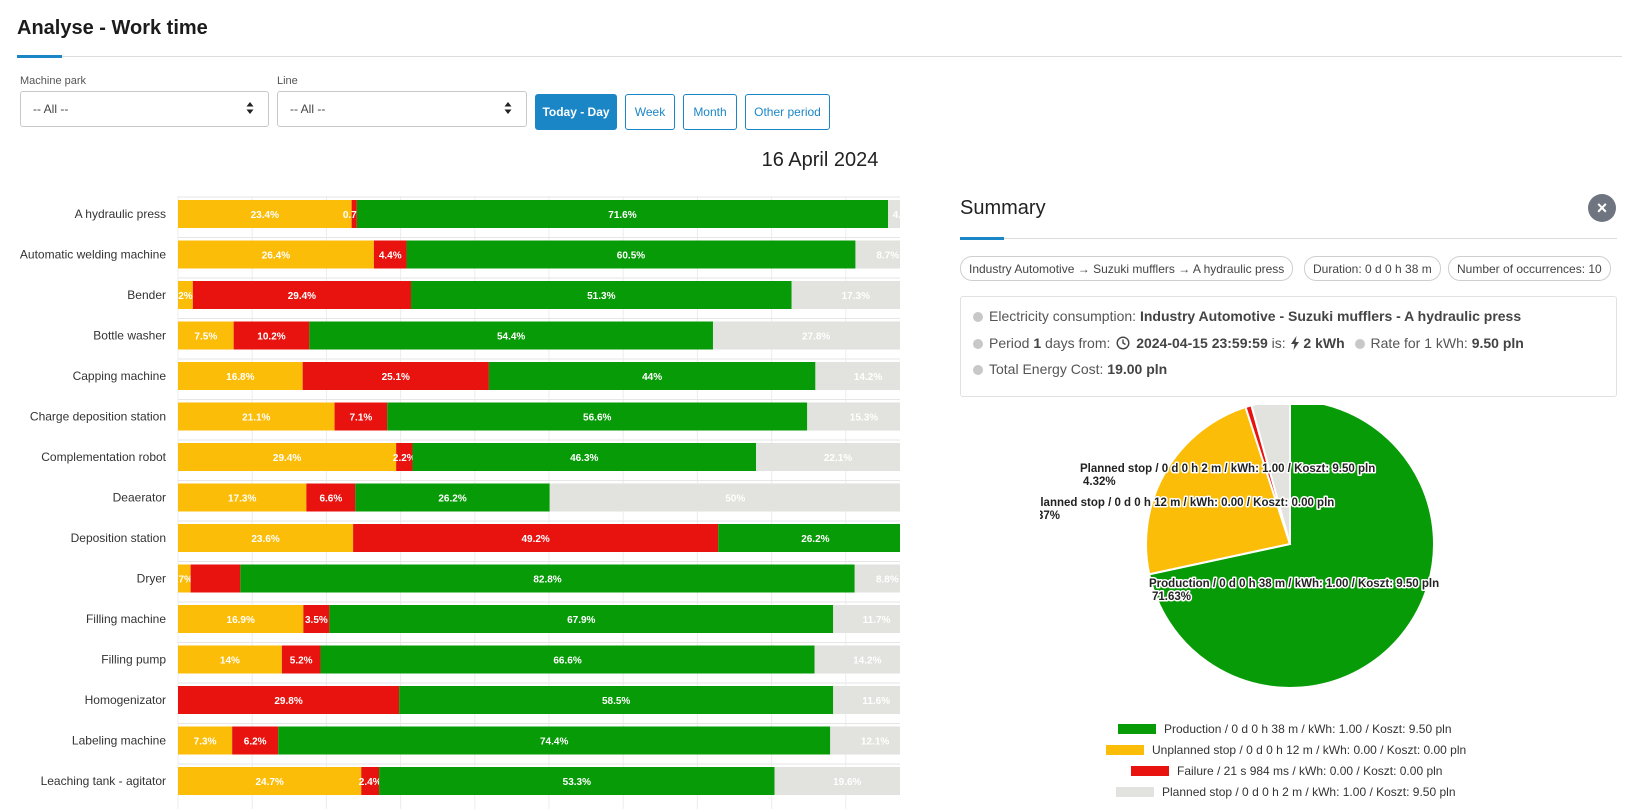 The image size is (1628, 809). Describe the element at coordinates (205, 337) in the screenshot. I see `bar-data-label: 7.5%` at that location.